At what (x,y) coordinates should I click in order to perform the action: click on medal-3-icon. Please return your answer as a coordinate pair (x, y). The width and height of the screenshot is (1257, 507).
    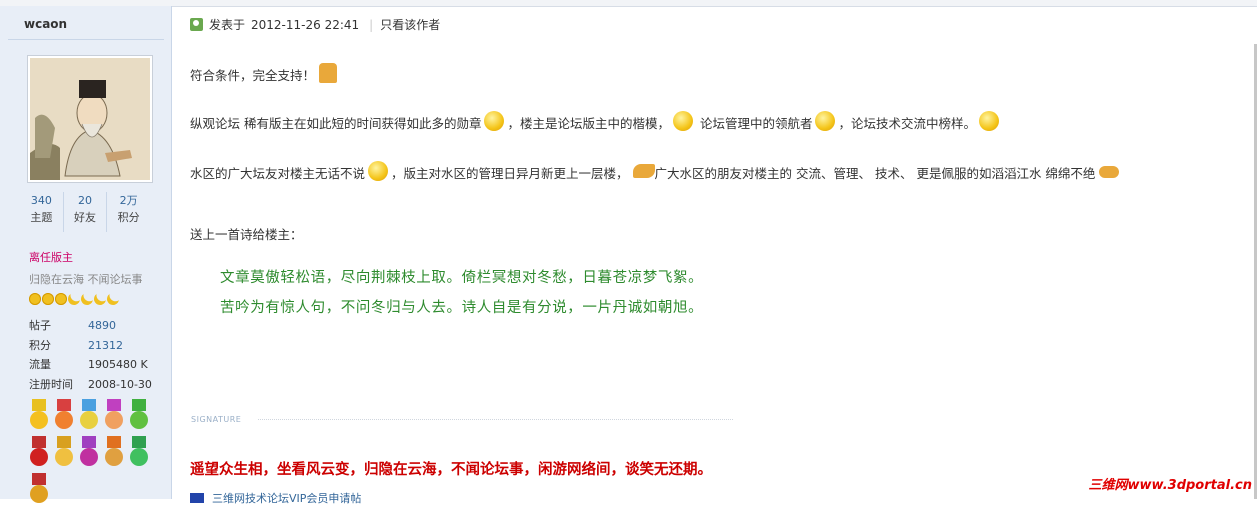
    Looking at the image, I should click on (89, 416).